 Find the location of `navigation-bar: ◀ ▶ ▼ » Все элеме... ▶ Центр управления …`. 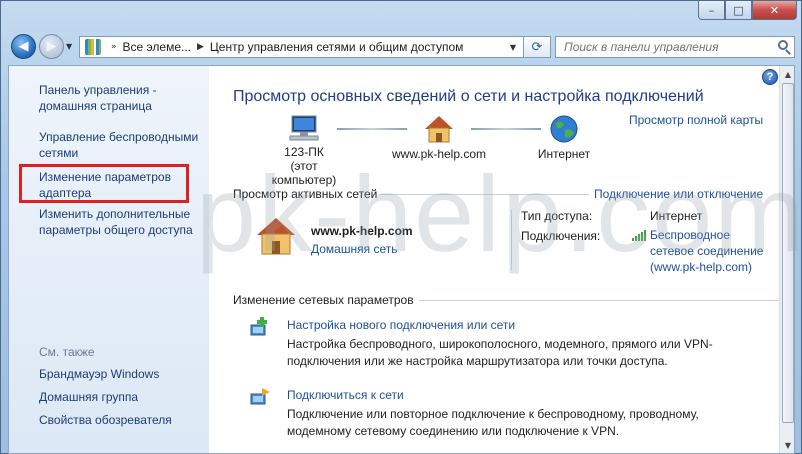

navigation-bar: ◀ ▶ ▼ » Все элеме... ▶ Центр управления … is located at coordinates (402, 47).